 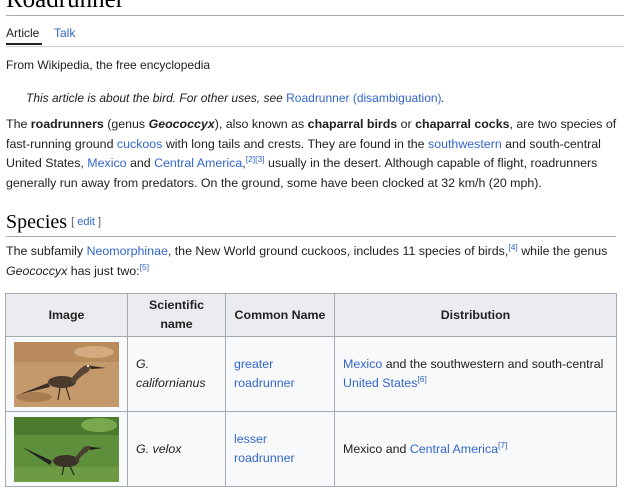 I want to click on intro-bold-chaparral-cocks: chaparral cocks, so click(x=462, y=124).